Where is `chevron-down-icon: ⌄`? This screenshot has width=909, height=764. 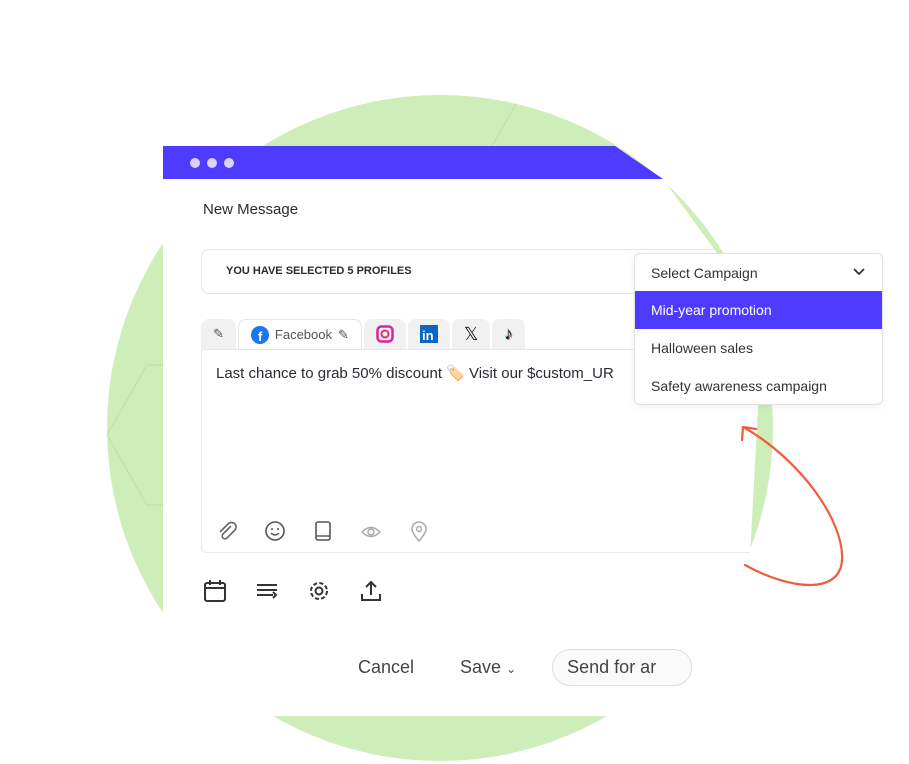 chevron-down-icon: ⌄ is located at coordinates (511, 669).